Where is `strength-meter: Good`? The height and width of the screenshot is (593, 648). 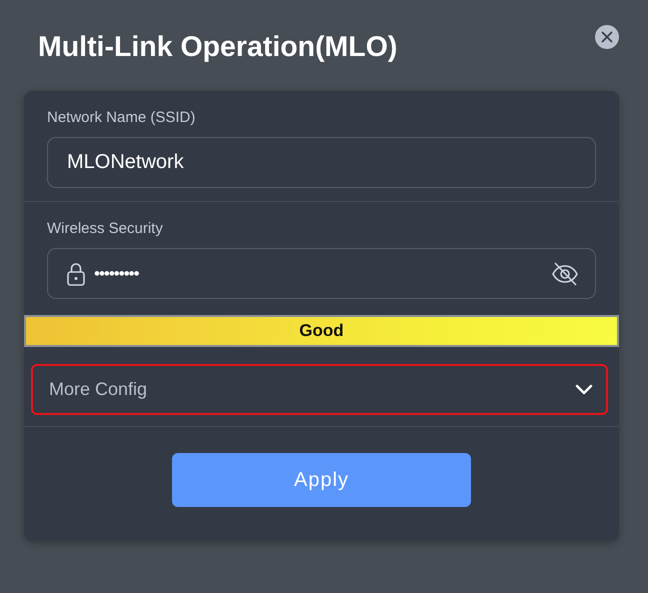
strength-meter: Good is located at coordinates (321, 331).